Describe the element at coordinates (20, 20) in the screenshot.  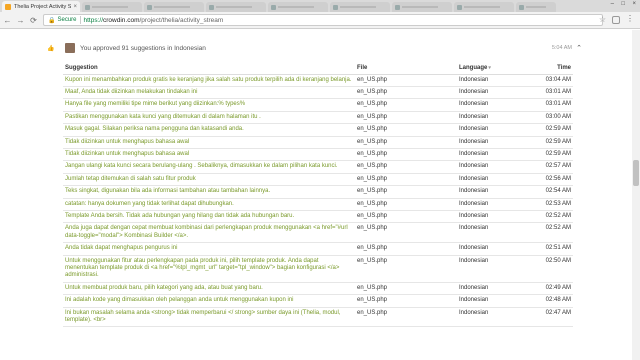
I see `forward-icon: →` at that location.